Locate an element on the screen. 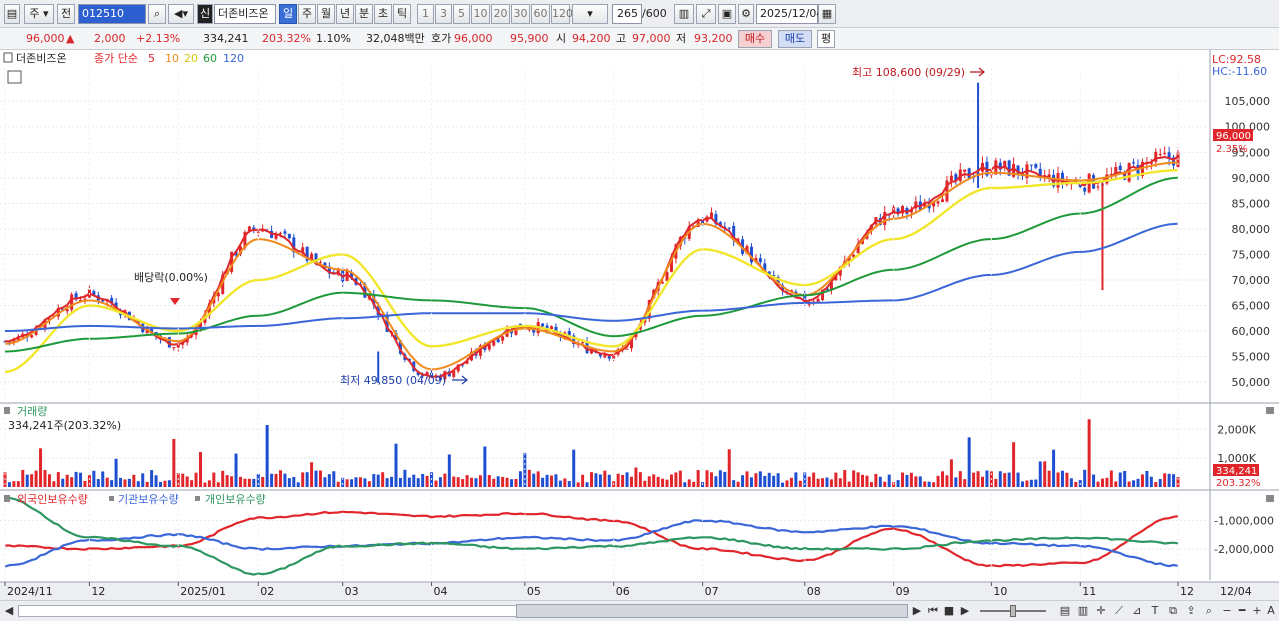  speed-slider-handle is located at coordinates (1013, 611).